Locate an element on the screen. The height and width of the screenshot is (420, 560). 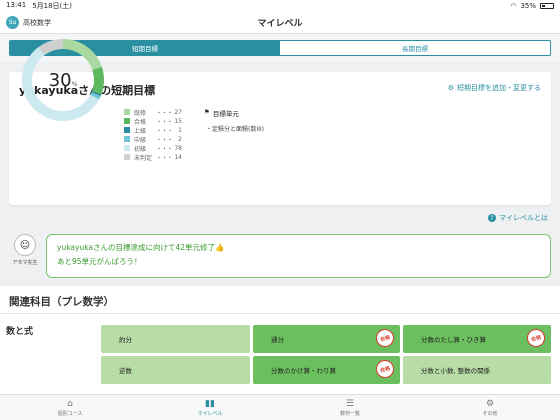
list-icon: ☰ is located at coordinates (350, 403).